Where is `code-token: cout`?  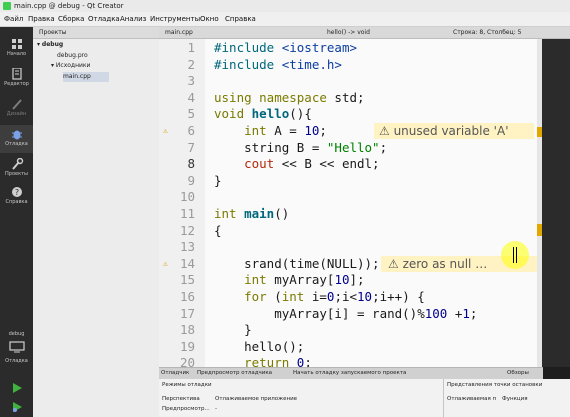
code-token: cout is located at coordinates (259, 164).